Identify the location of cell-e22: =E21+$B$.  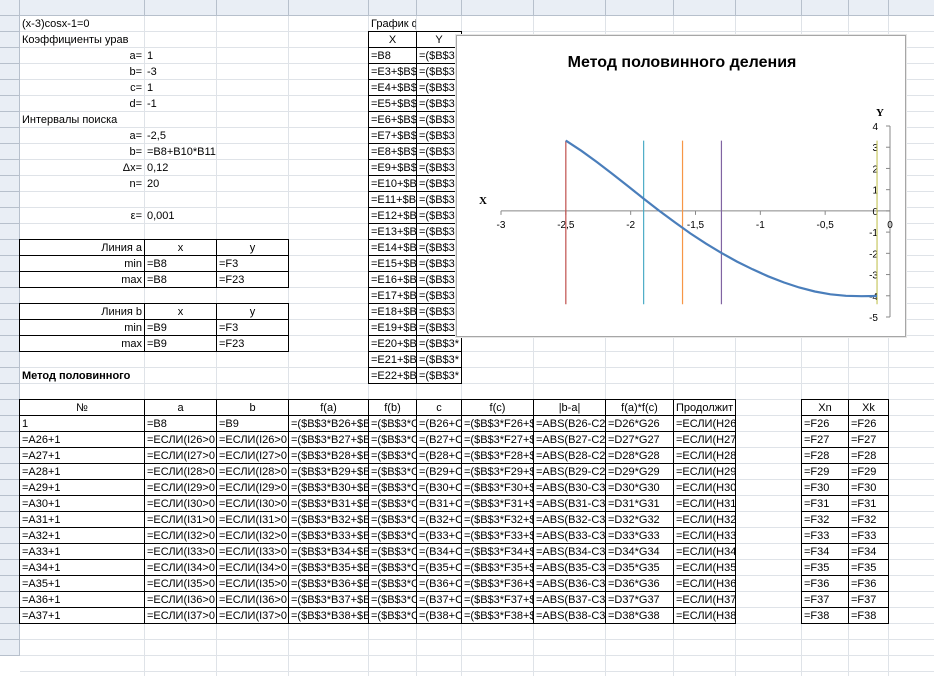
(392, 360).